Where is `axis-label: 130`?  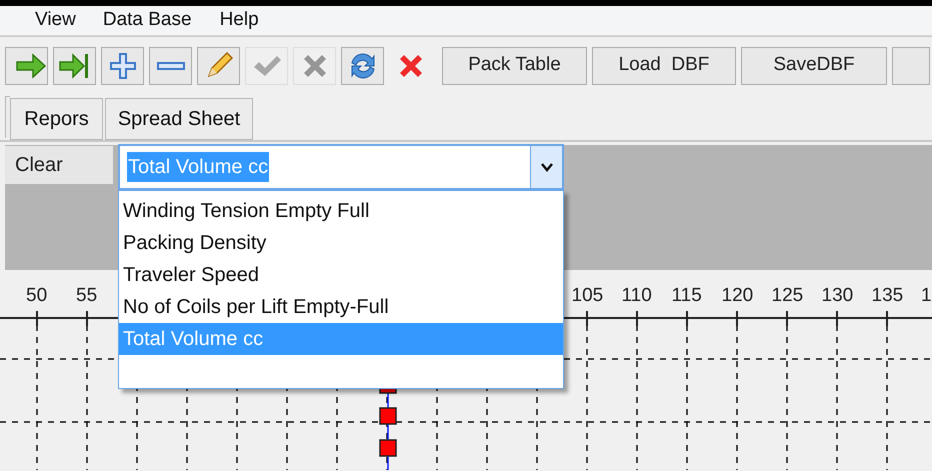
axis-label: 130 is located at coordinates (838, 296).